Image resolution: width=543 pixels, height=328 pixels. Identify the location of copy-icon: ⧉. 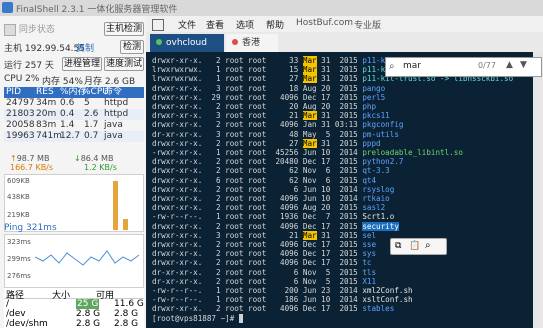
(398, 246).